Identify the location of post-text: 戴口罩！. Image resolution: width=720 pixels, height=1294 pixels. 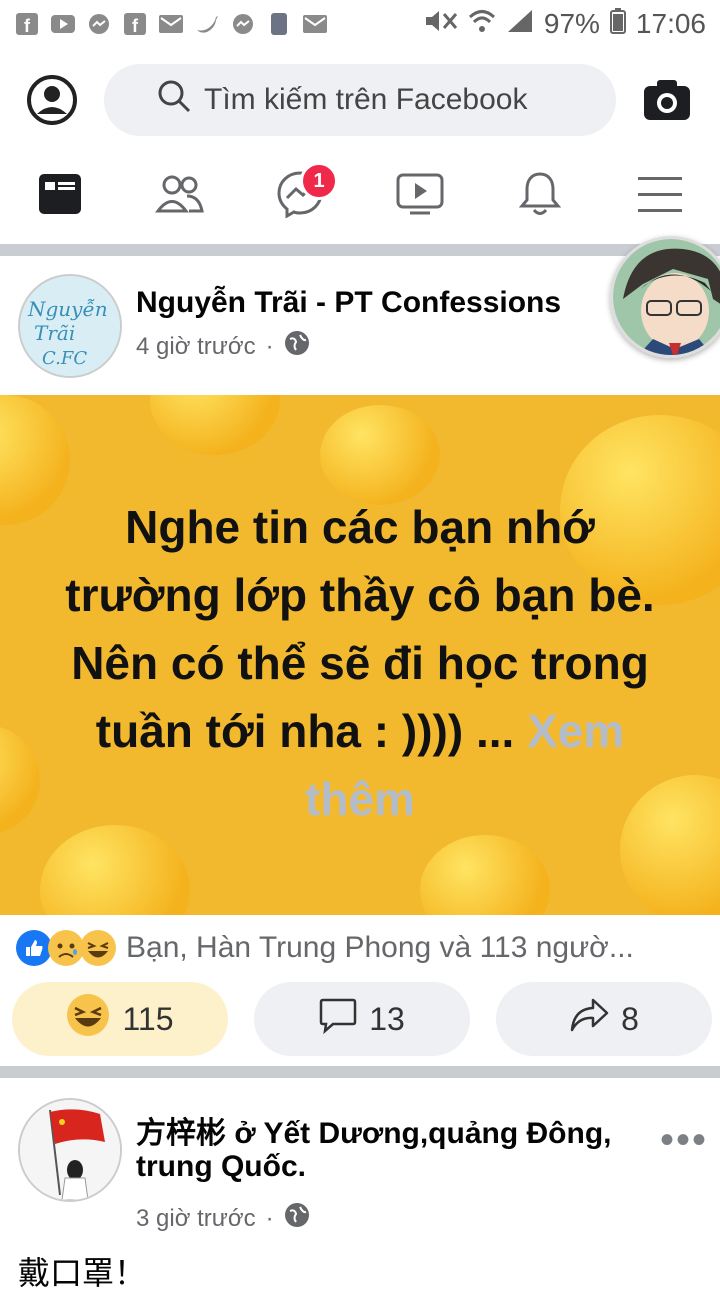
(82, 1273).